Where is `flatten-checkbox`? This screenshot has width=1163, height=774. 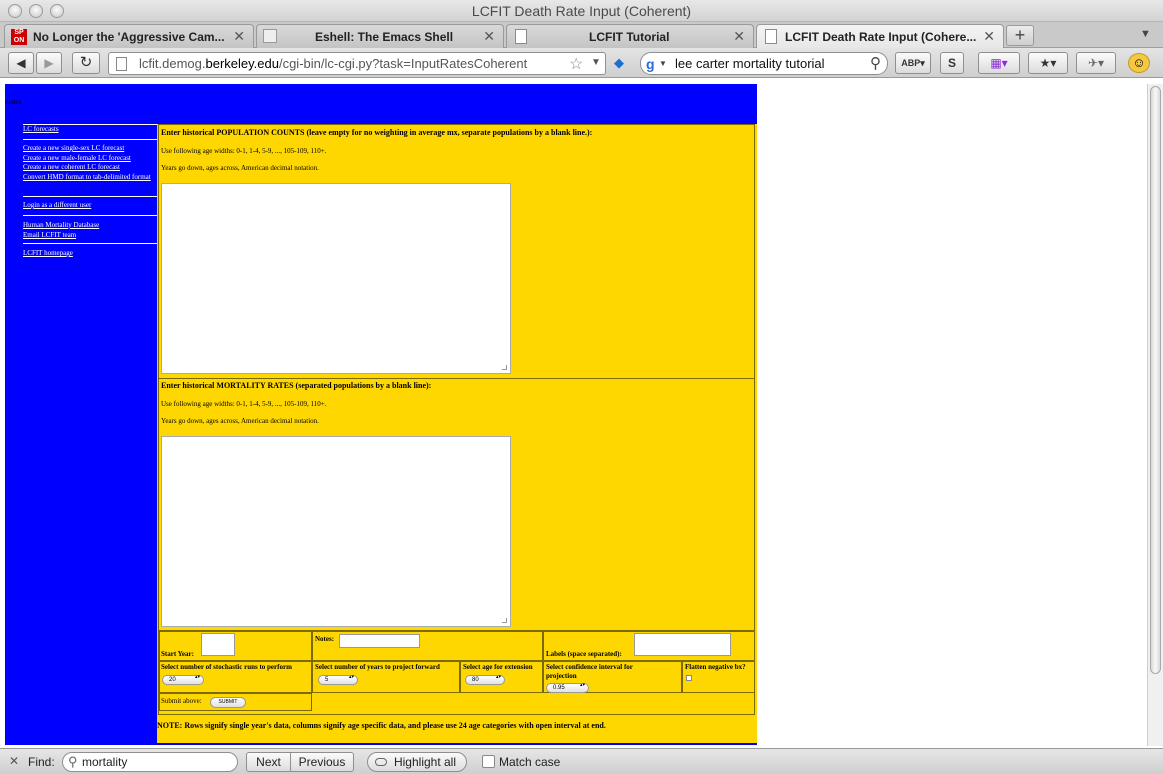 flatten-checkbox is located at coordinates (689, 678).